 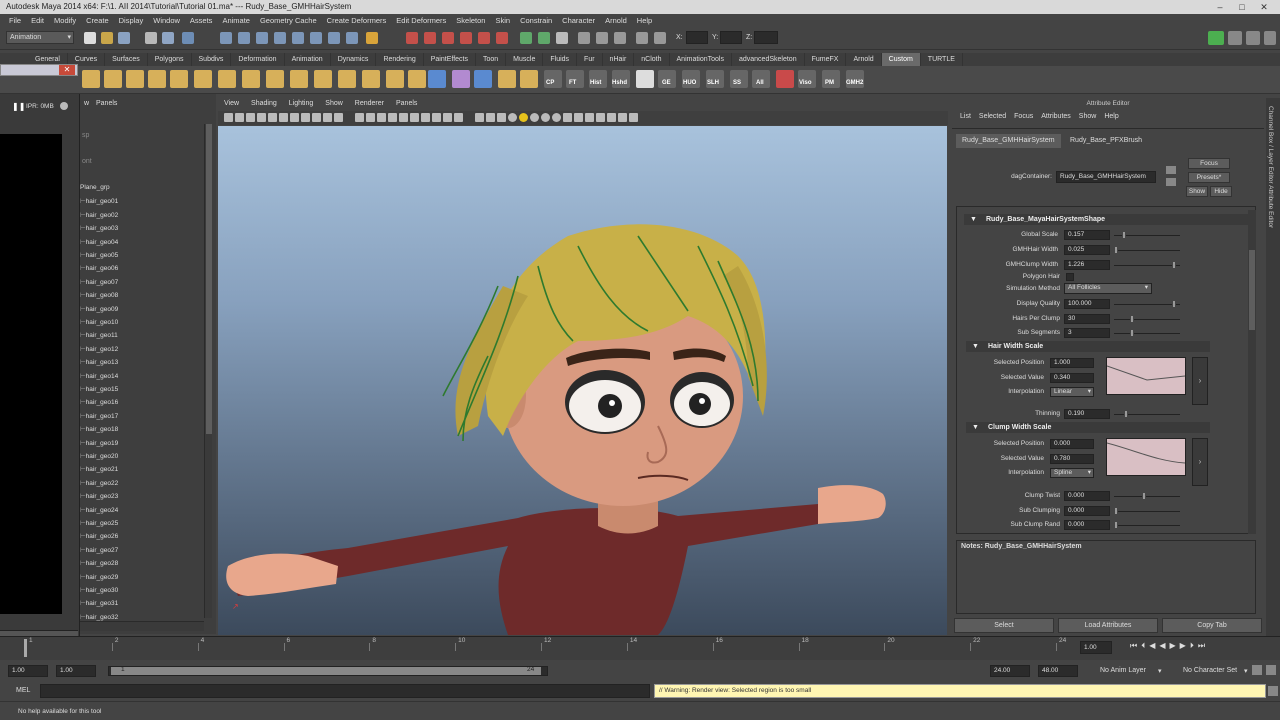 What do you see at coordinates (1197, 191) in the screenshot?
I see `show-button: Show` at bounding box center [1197, 191].